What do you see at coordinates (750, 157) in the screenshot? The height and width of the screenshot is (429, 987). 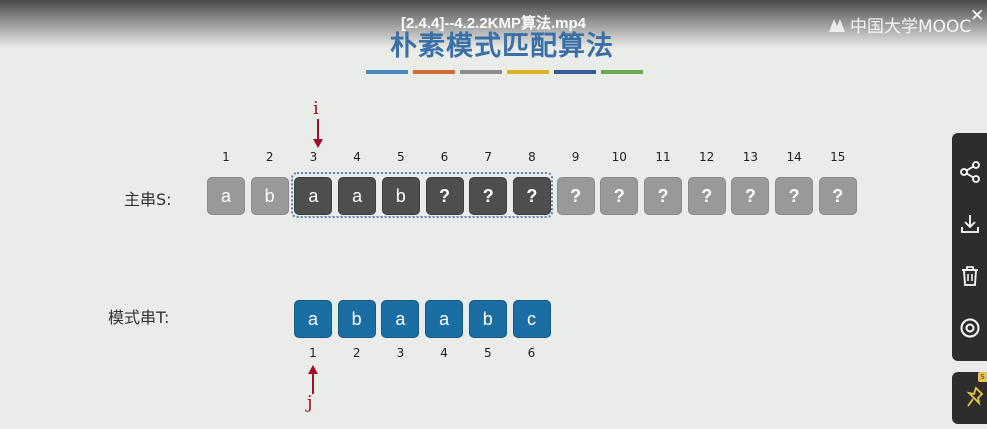 I see `main-string-index: 13` at bounding box center [750, 157].